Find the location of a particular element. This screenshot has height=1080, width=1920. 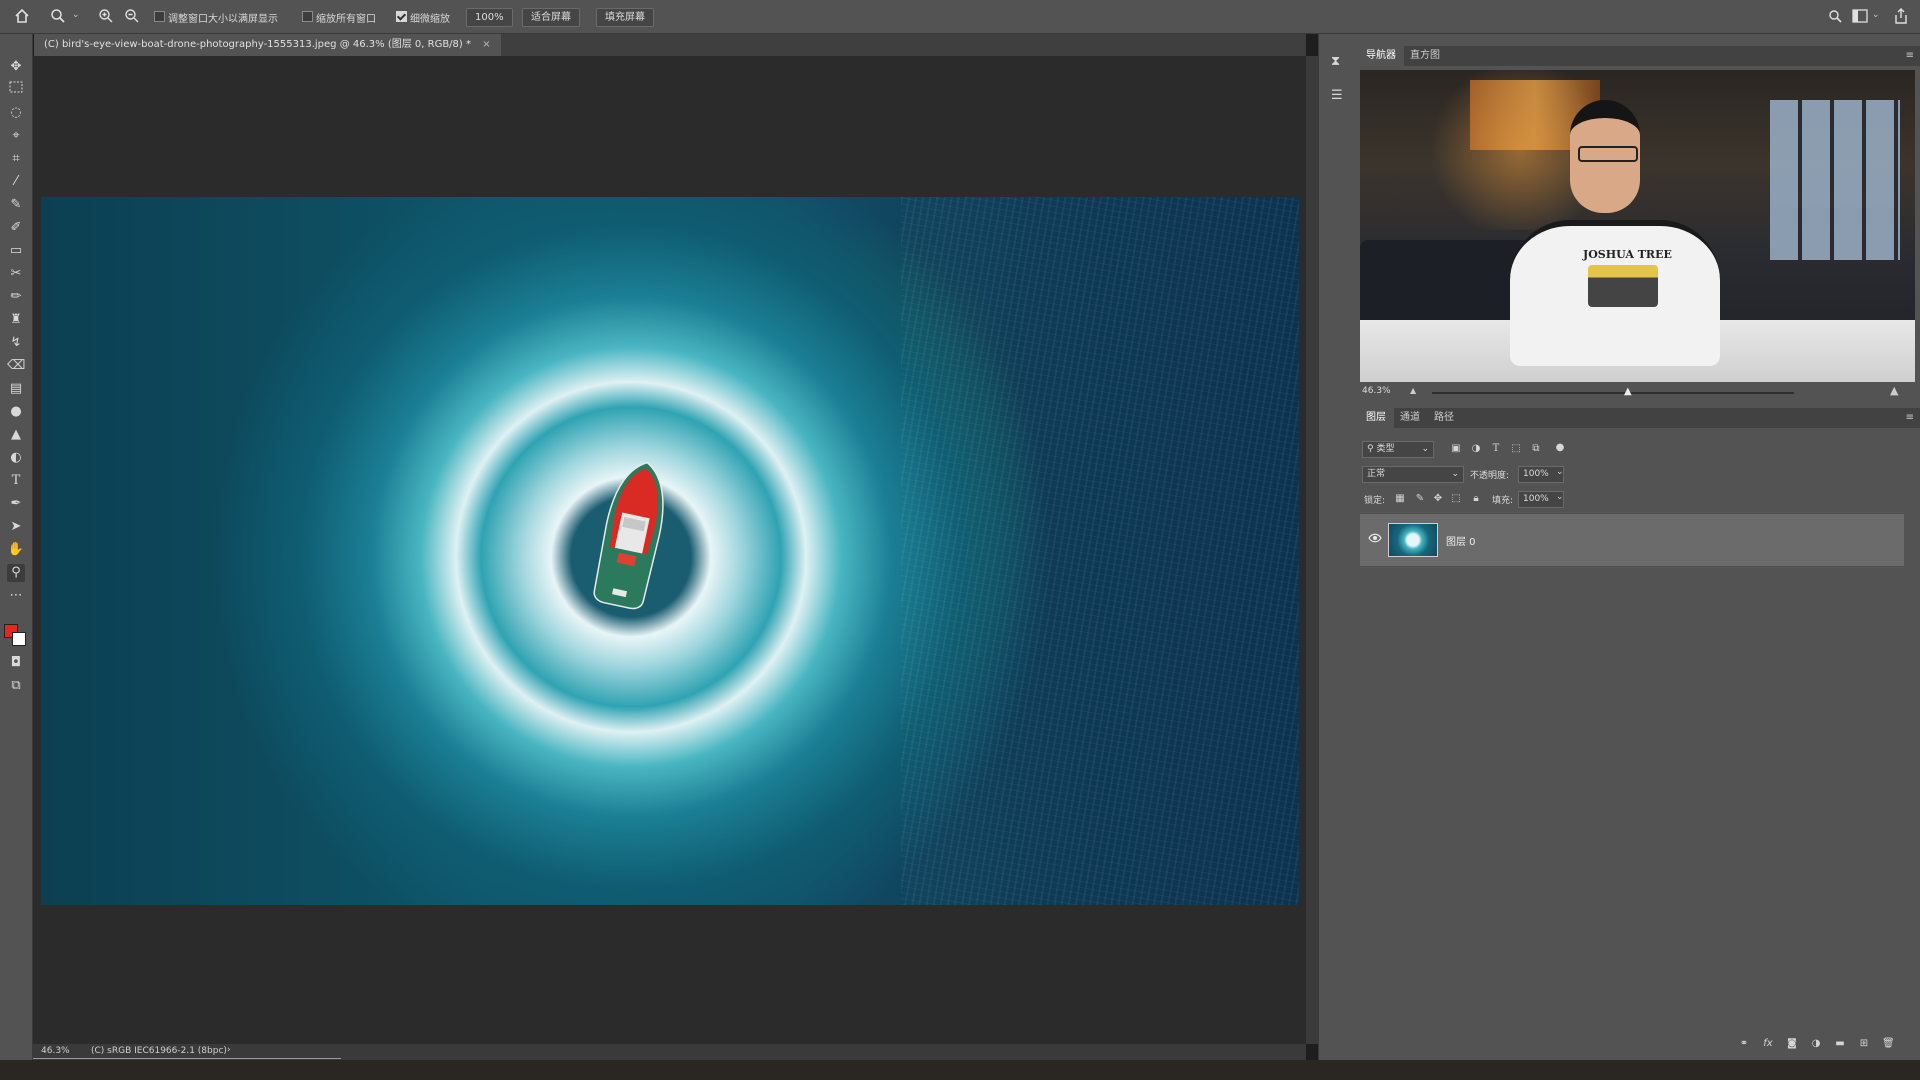

search-icon is located at coordinates (1835, 16).